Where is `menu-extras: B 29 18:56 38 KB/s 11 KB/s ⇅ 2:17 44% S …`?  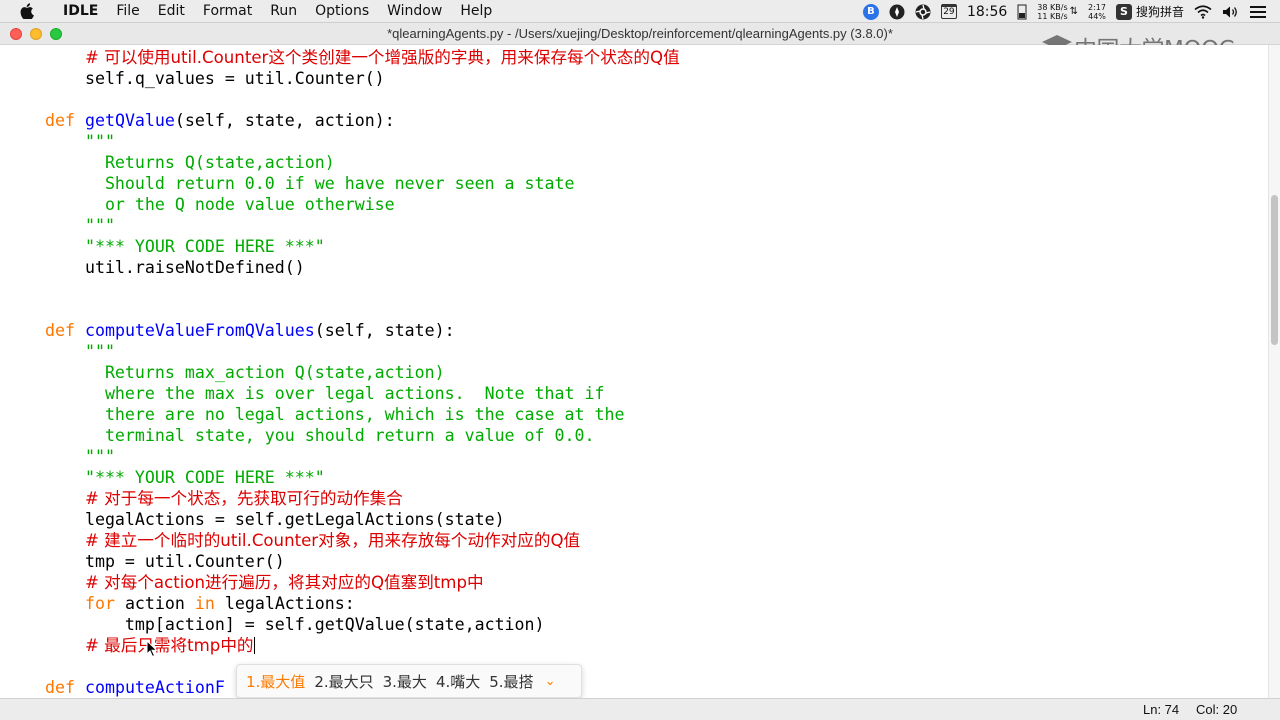
menu-extras: B 29 18:56 38 KB/s 11 KB/s ⇅ 2:17 44% S … is located at coordinates (1066, 11).